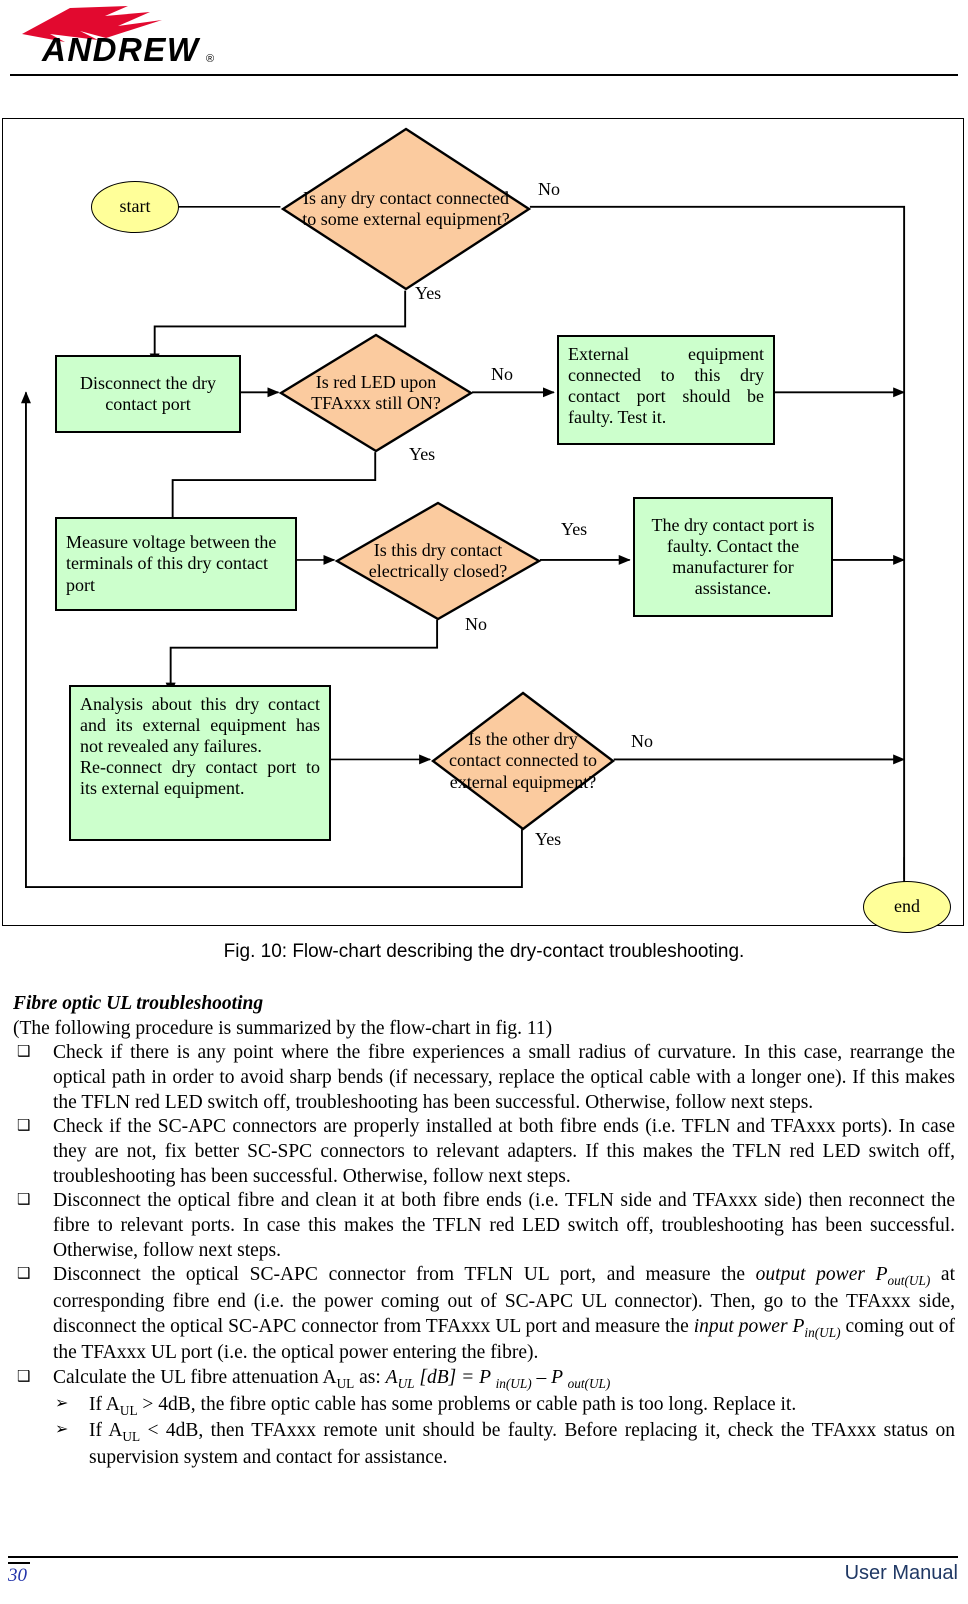 The image size is (968, 1604). Describe the element at coordinates (370, 1377) in the screenshot. I see `bullet5-part2: as:` at that location.